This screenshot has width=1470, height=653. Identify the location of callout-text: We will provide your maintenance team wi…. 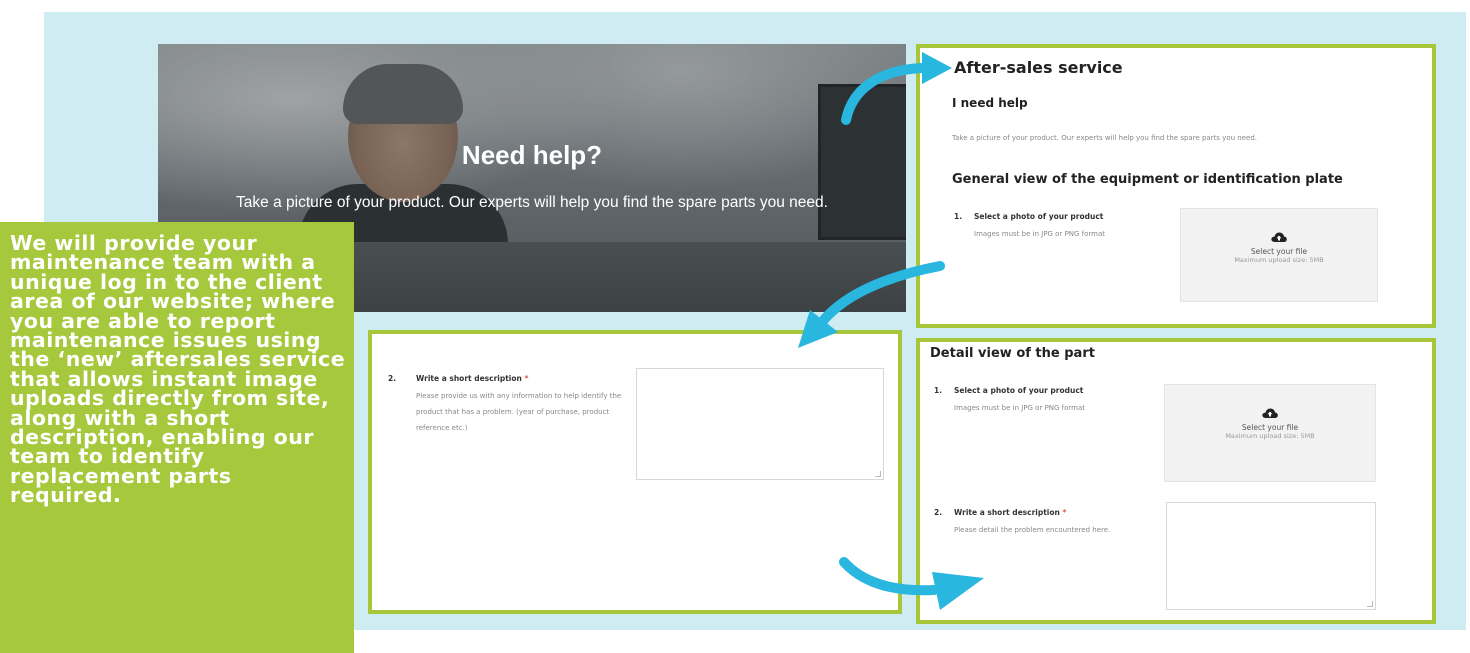
(178, 369).